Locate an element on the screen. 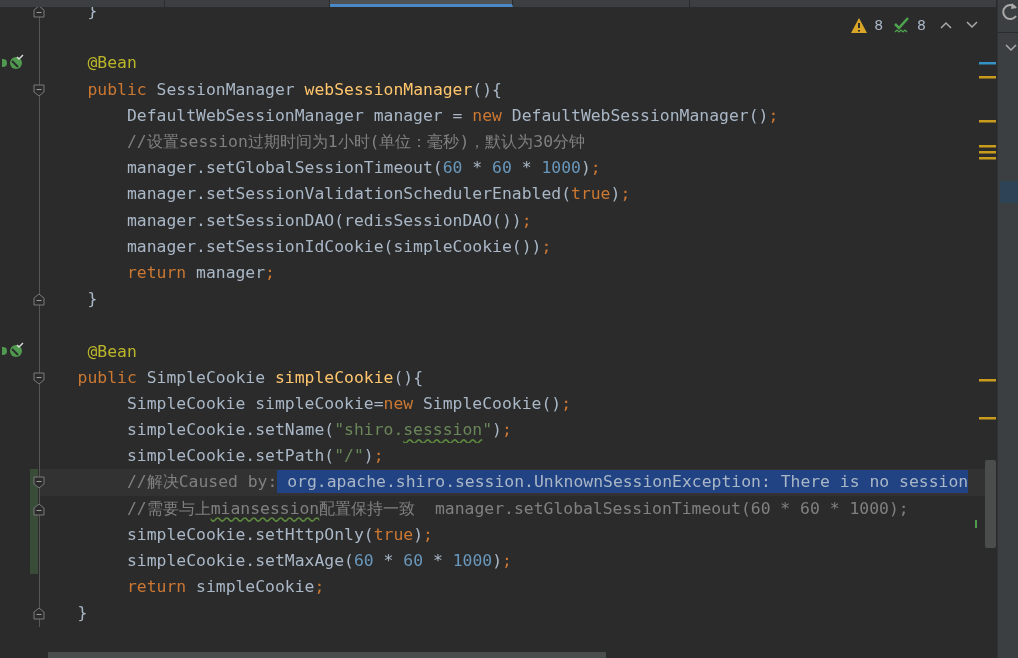  code-line: manager.setSessionDAO(redisSessionDAO()); is located at coordinates (328, 220).